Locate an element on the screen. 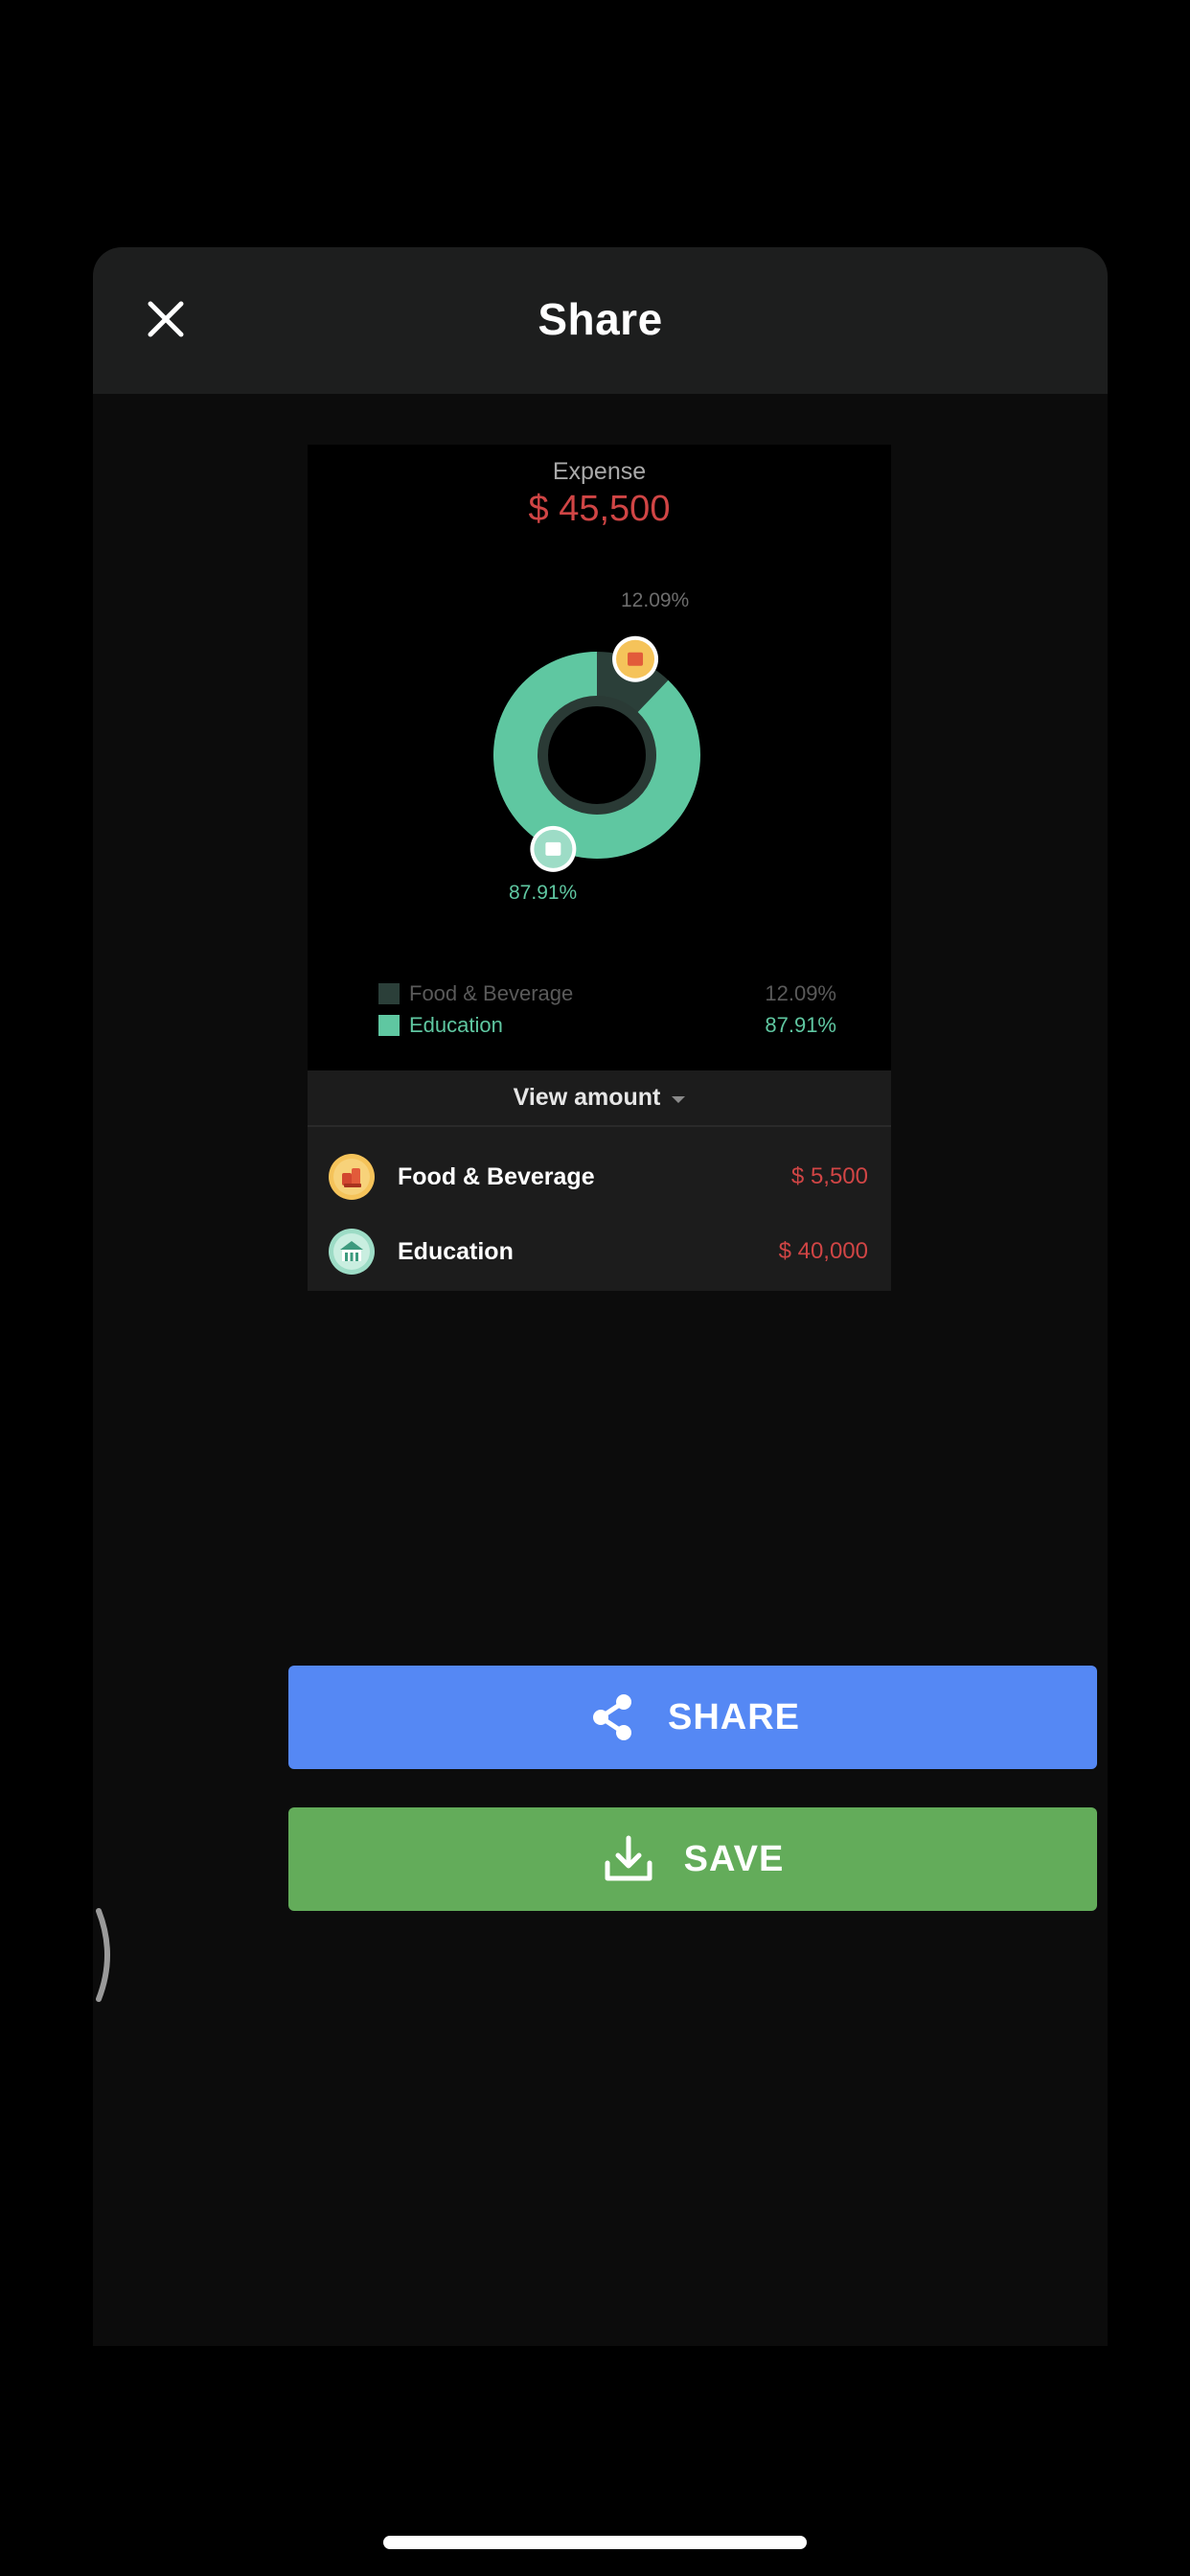 The image size is (1190, 2576). share-icon is located at coordinates (612, 1717).